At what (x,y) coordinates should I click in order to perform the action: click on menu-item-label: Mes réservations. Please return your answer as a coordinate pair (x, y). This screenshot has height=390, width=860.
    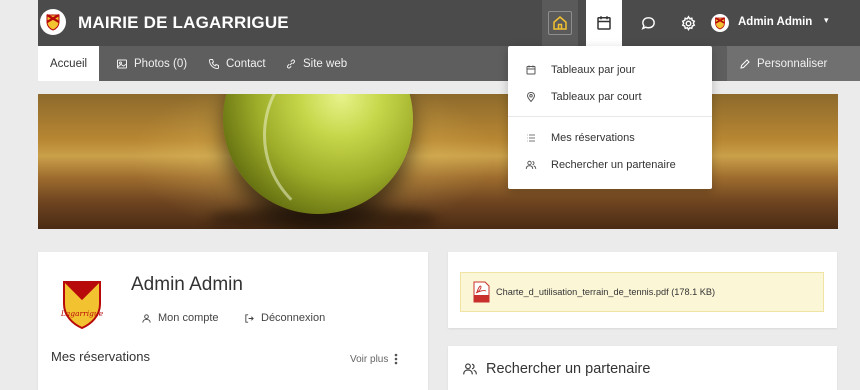
    Looking at the image, I should click on (593, 138).